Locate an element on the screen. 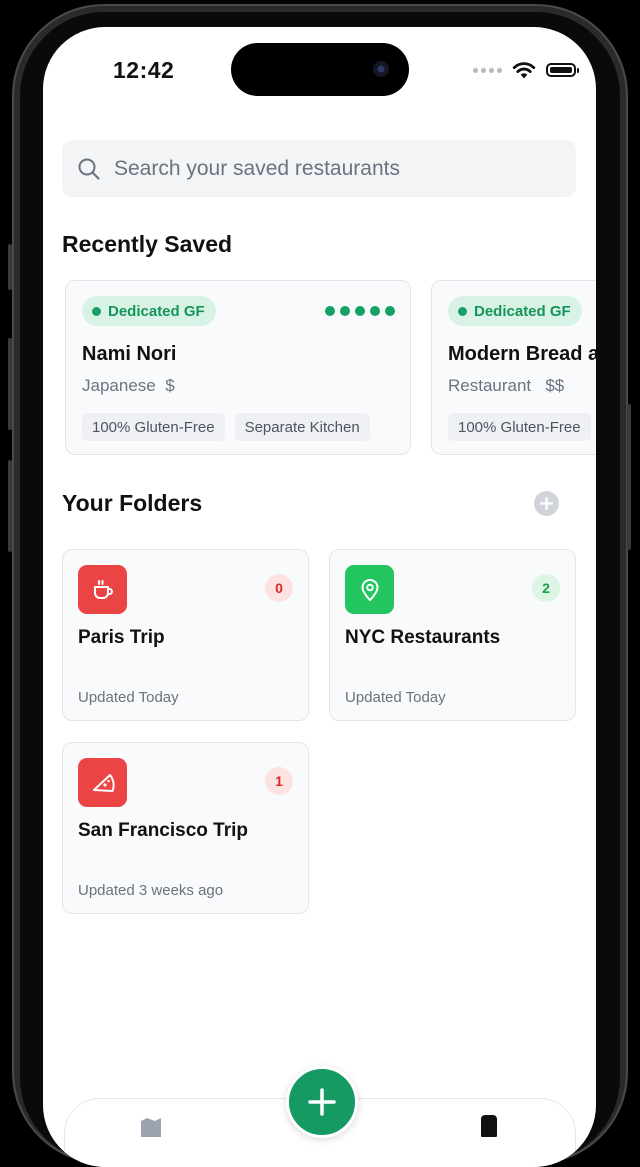 The height and width of the screenshot is (1167, 640). restaurant-name: Modern Bread and Bagel is located at coordinates (522, 354).